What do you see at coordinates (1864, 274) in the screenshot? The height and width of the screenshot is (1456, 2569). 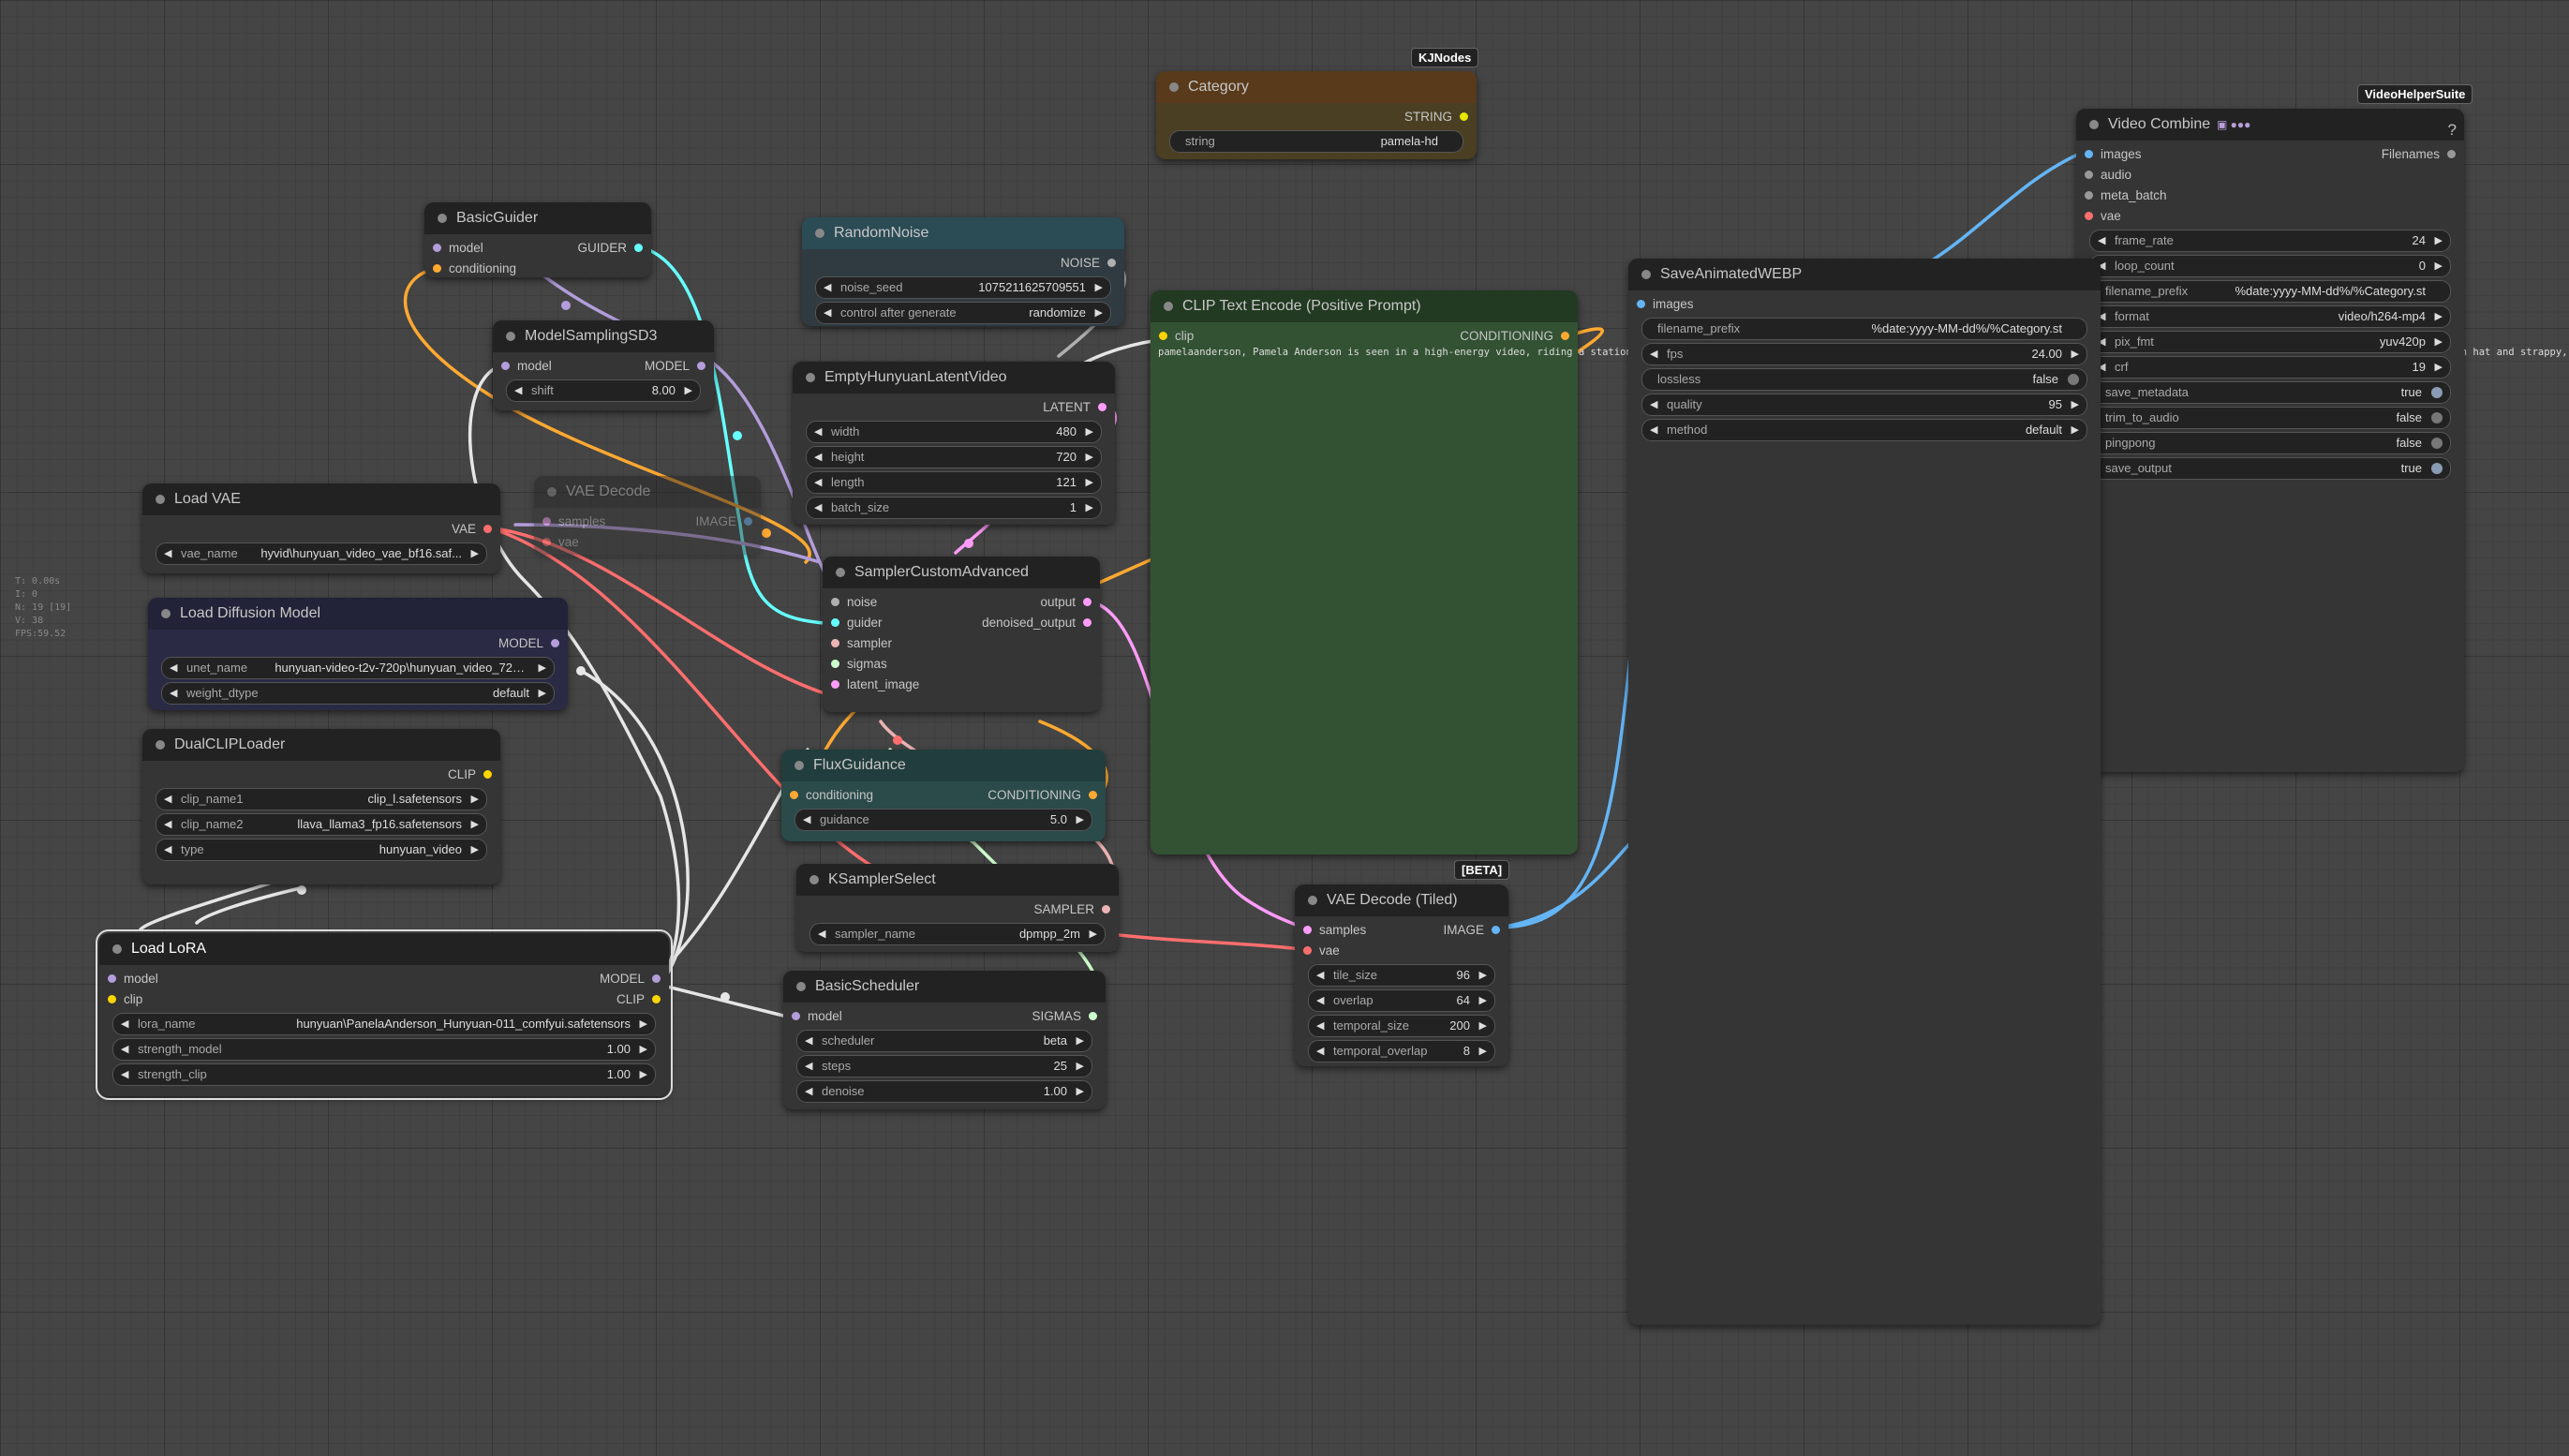 I see `node-title-bar: SaveAnimatedWEBP` at bounding box center [1864, 274].